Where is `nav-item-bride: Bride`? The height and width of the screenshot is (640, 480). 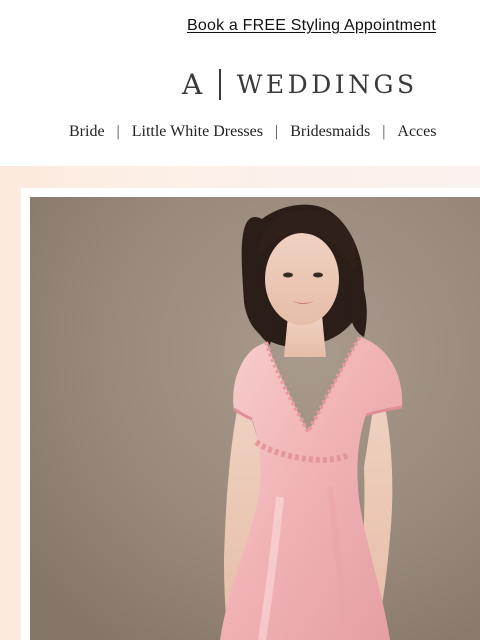
nav-item-bride: Bride is located at coordinates (87, 132).